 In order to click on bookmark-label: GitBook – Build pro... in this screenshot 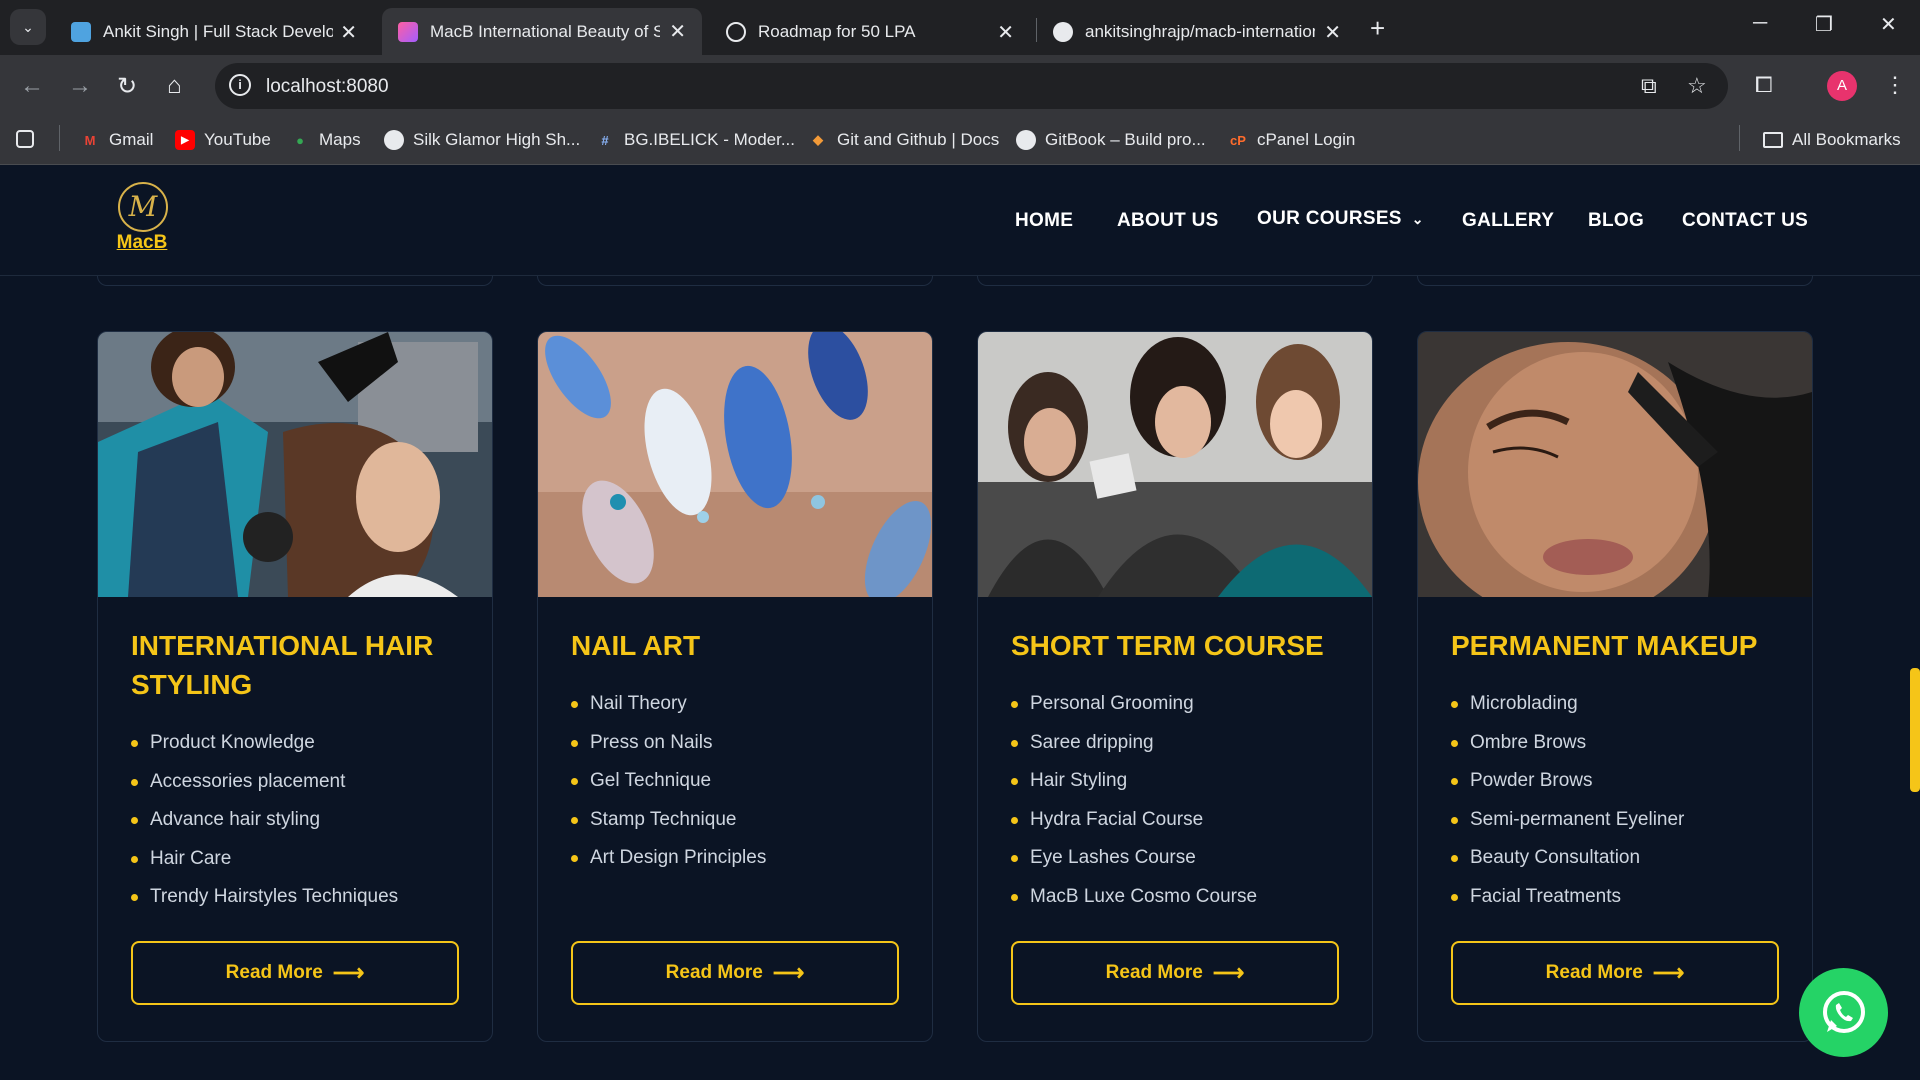, I will do `click(1125, 139)`.